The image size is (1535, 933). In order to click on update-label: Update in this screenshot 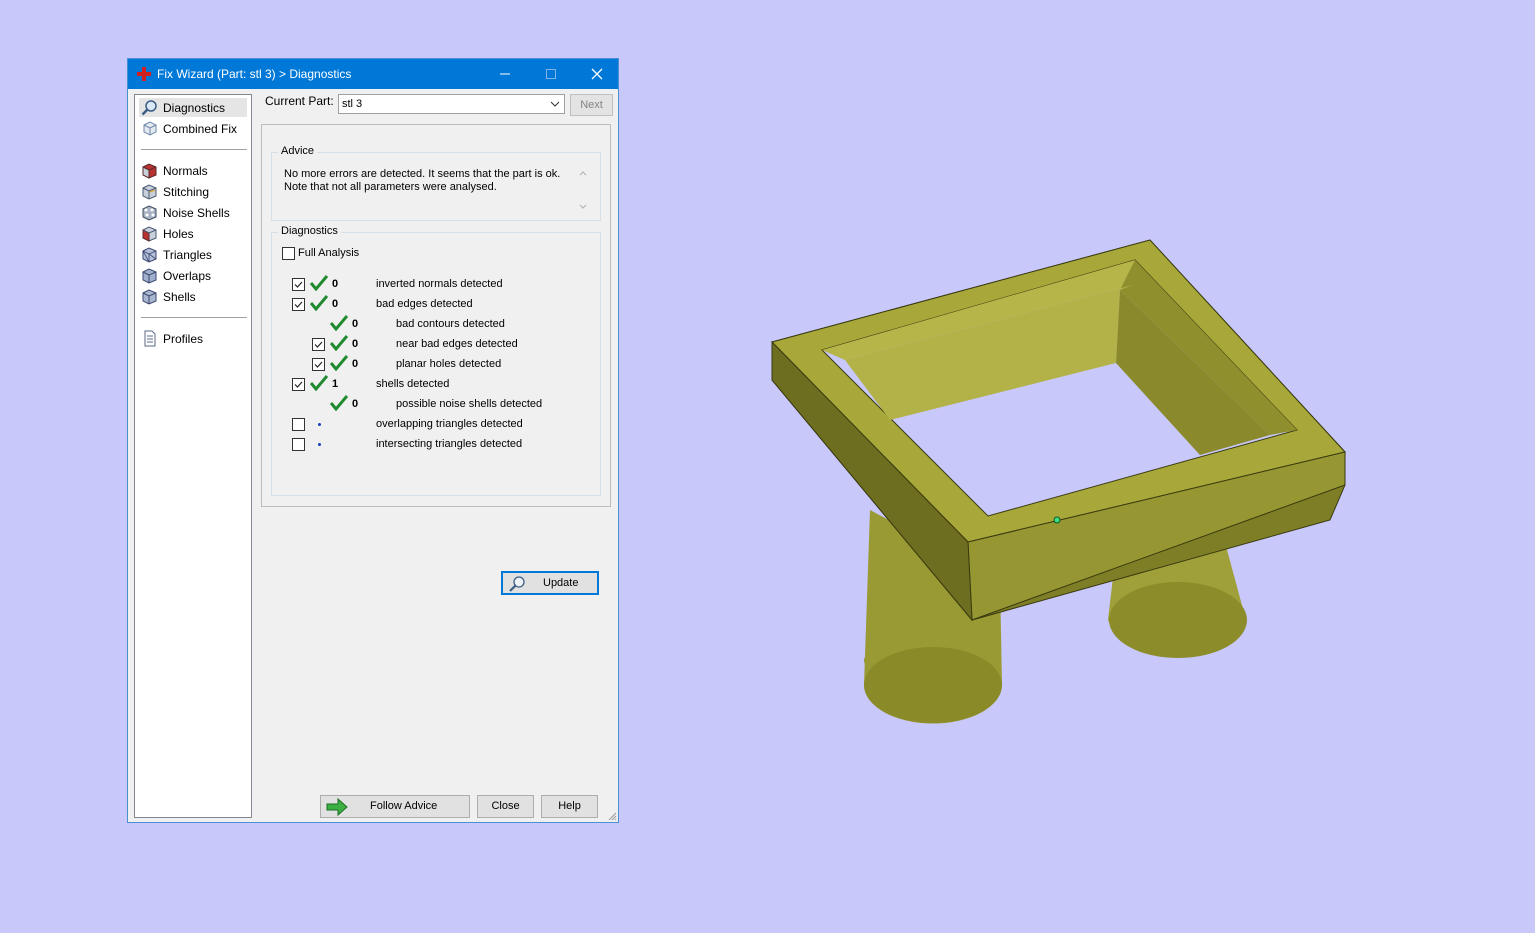, I will do `click(561, 583)`.